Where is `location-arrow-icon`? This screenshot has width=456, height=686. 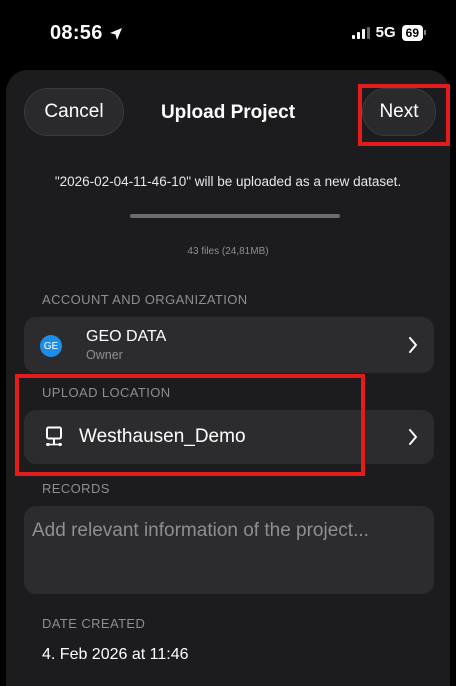
location-arrow-icon is located at coordinates (115, 33).